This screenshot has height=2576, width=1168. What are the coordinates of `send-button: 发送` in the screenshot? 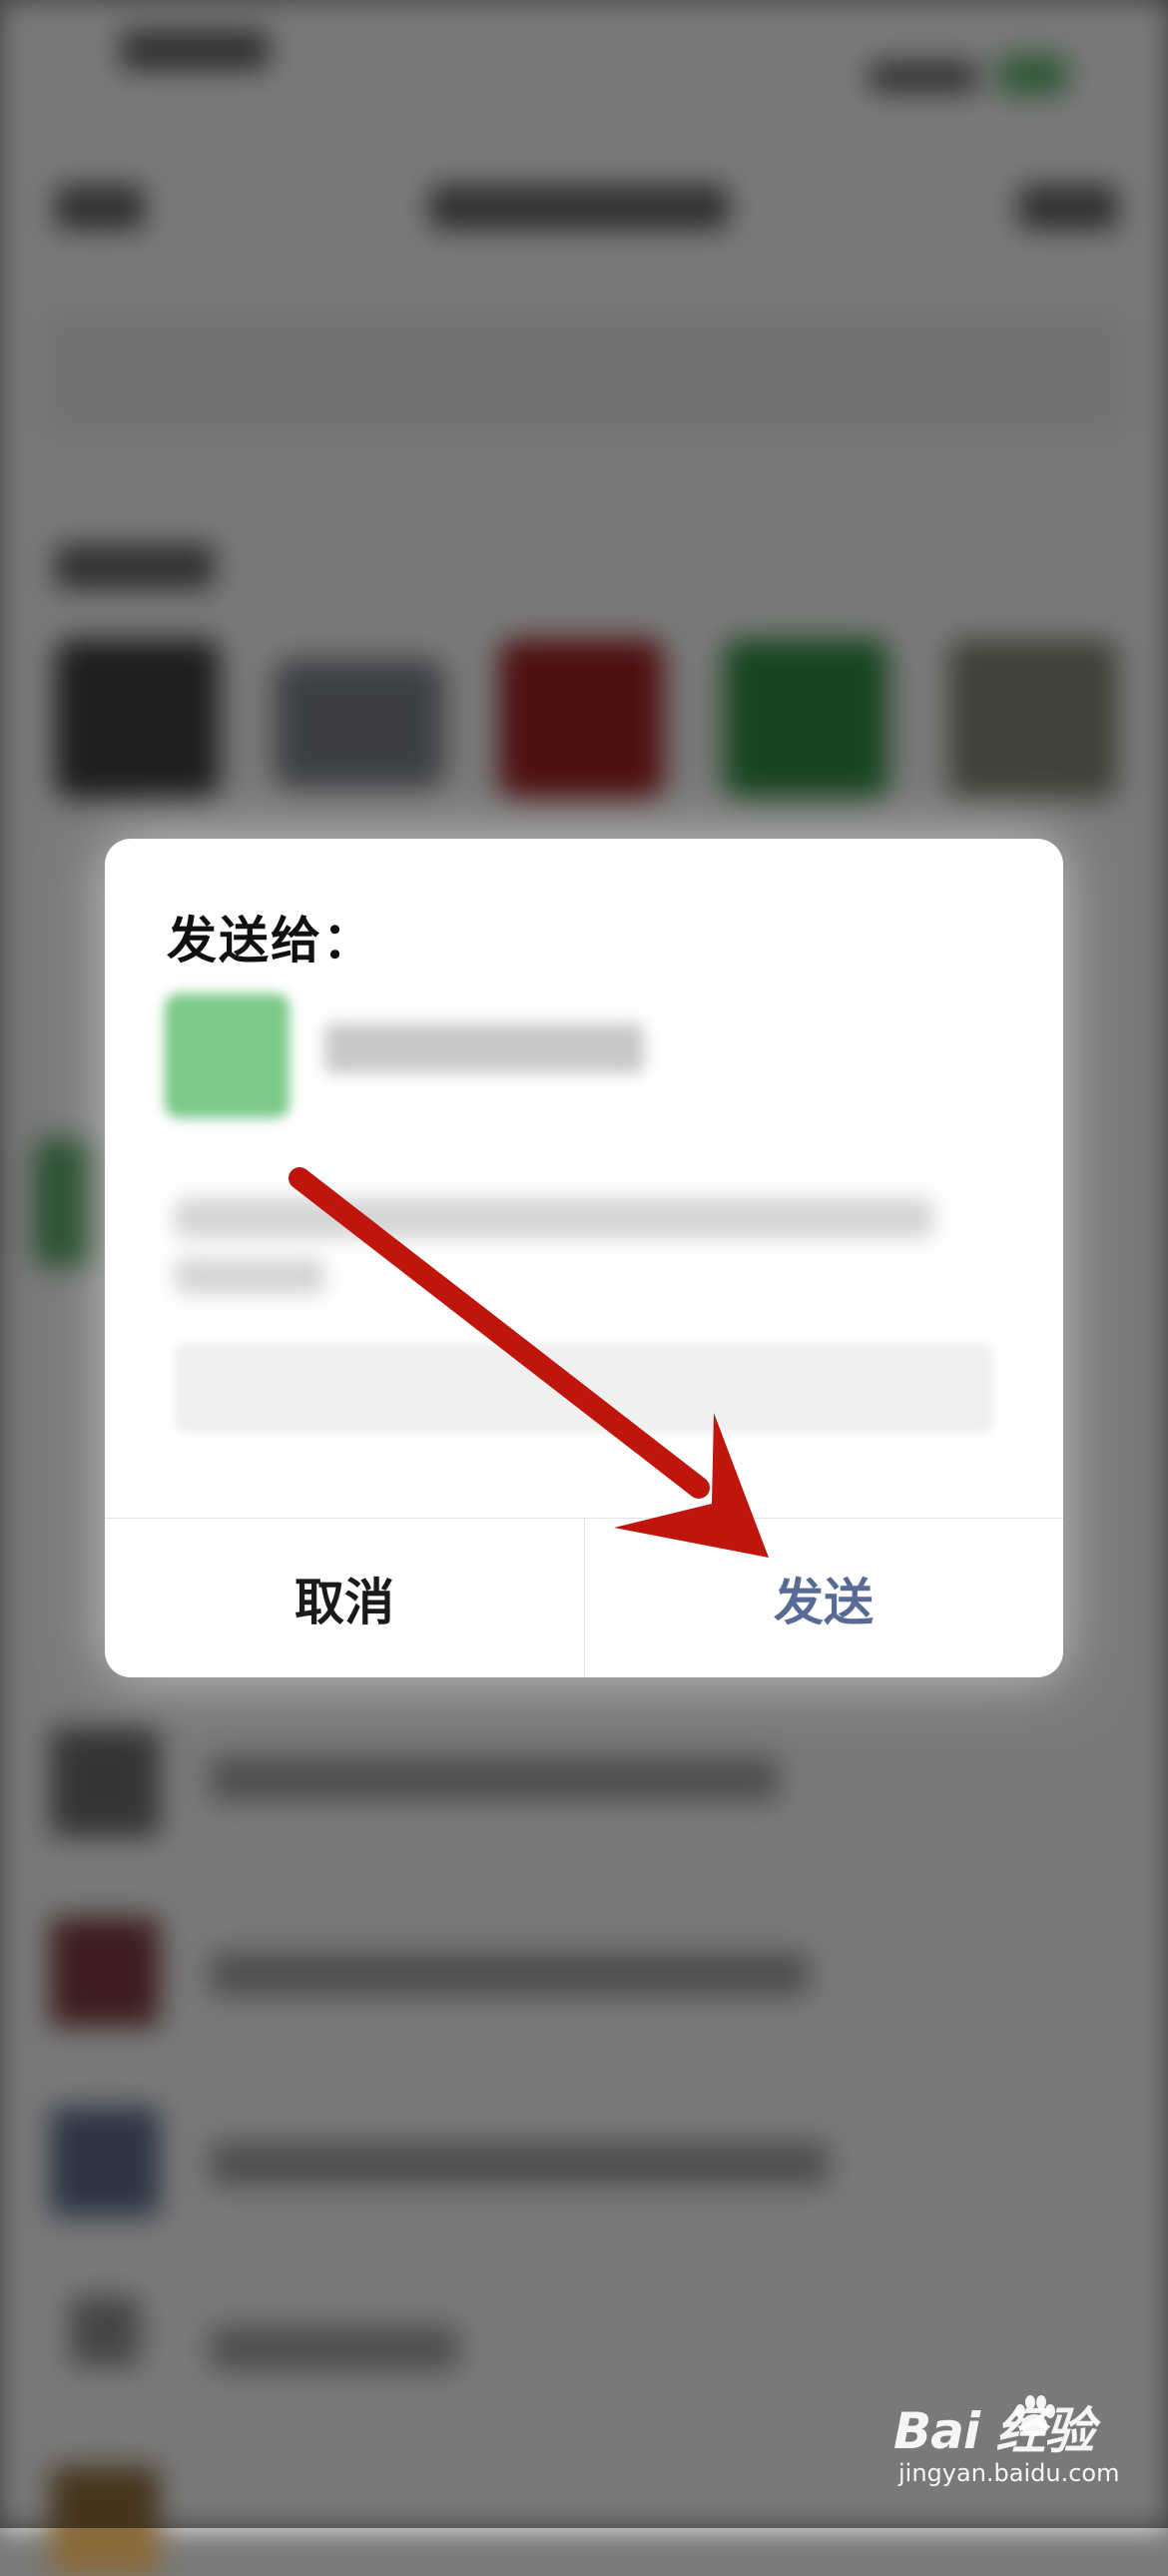 It's located at (823, 1598).